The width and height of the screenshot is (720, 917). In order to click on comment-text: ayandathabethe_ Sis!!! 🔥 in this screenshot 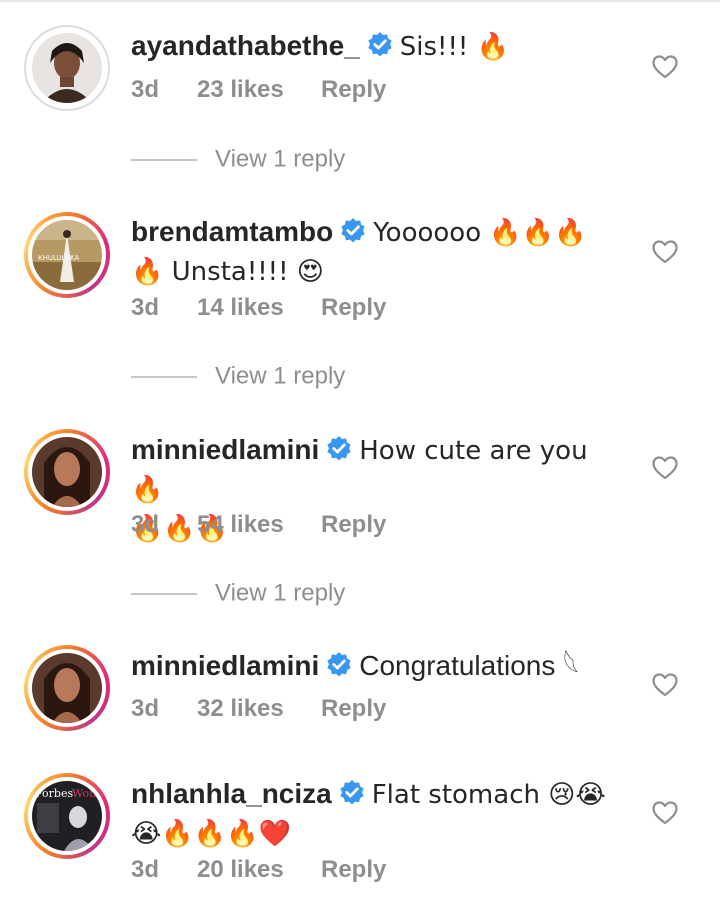, I will do `click(371, 46)`.